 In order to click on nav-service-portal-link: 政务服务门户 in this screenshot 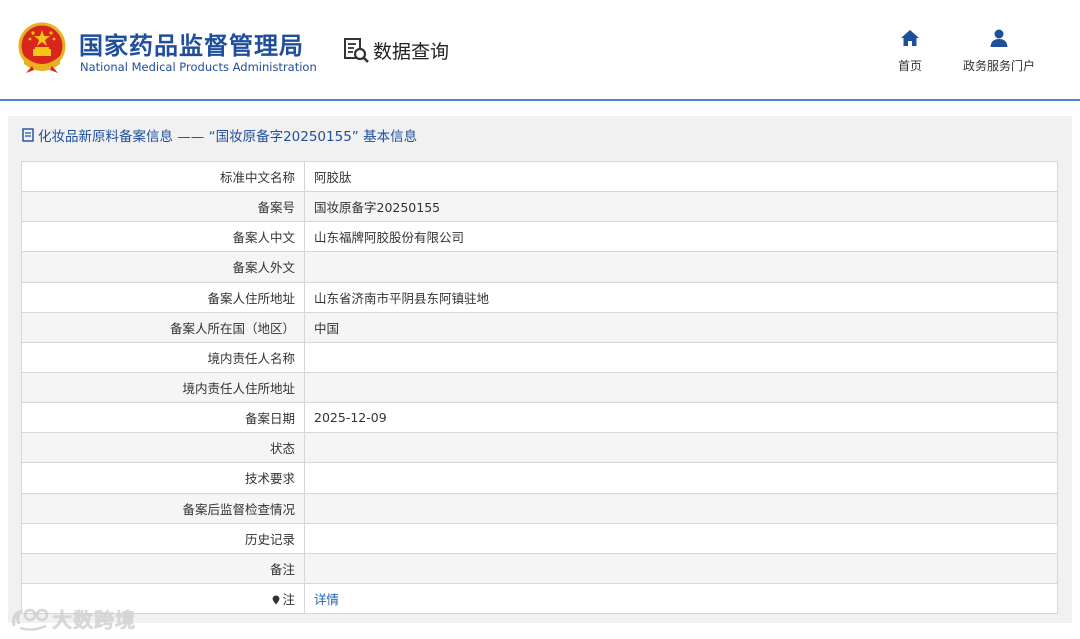, I will do `click(999, 51)`.